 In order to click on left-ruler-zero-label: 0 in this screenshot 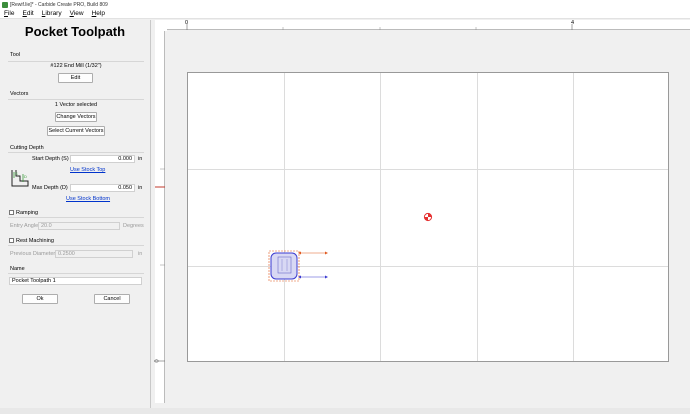, I will do `click(157, 361)`.